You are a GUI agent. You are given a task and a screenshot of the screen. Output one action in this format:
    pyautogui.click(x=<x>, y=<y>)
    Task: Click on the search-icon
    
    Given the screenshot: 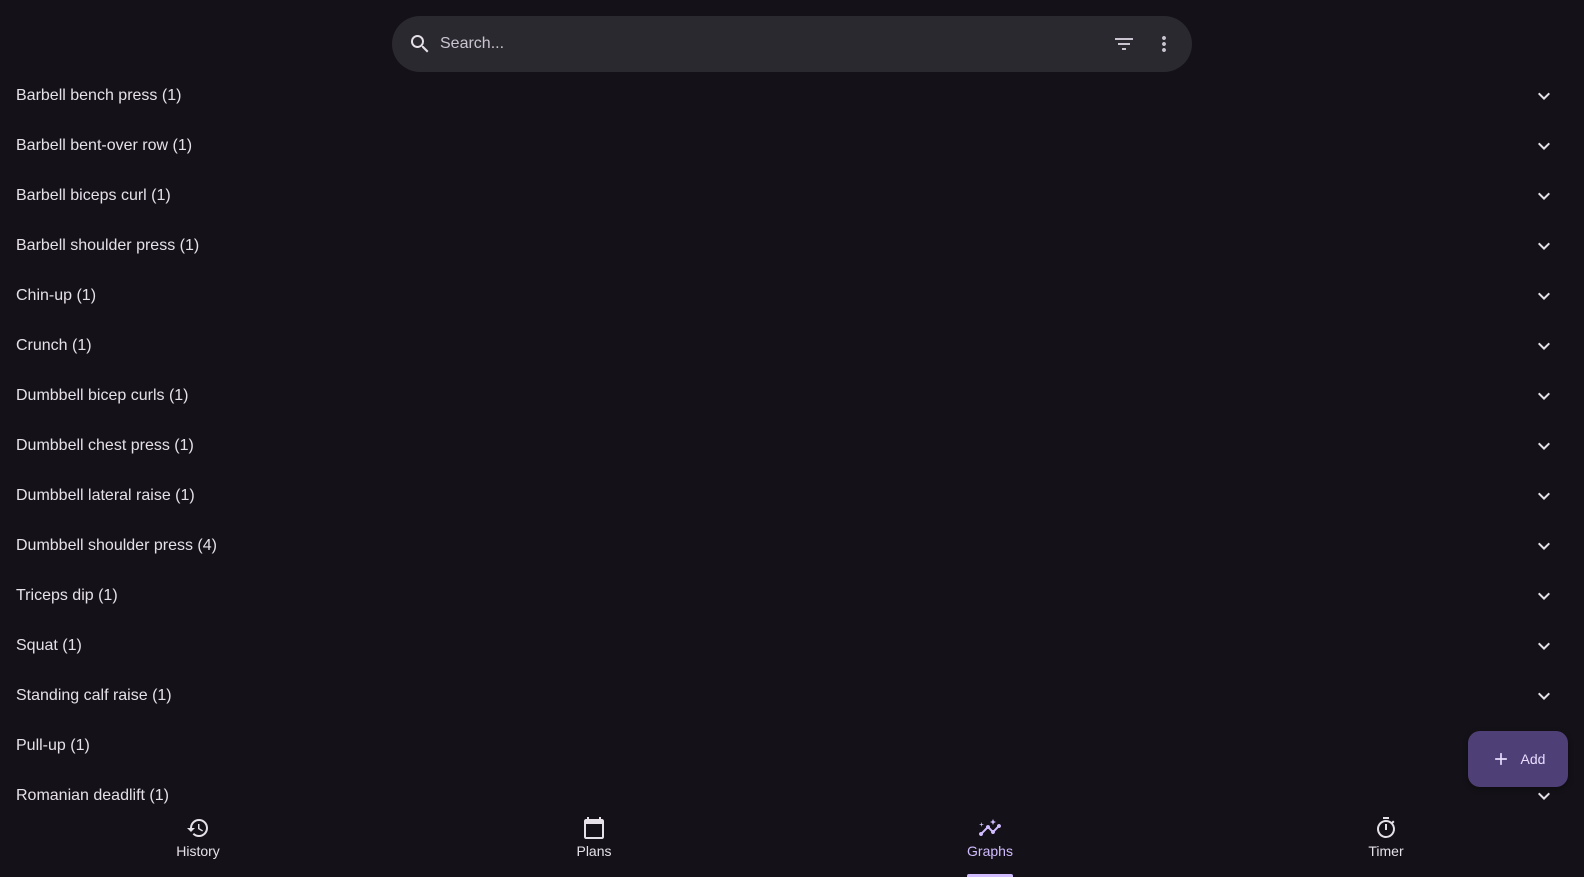 What is the action you would take?
    pyautogui.click(x=420, y=44)
    